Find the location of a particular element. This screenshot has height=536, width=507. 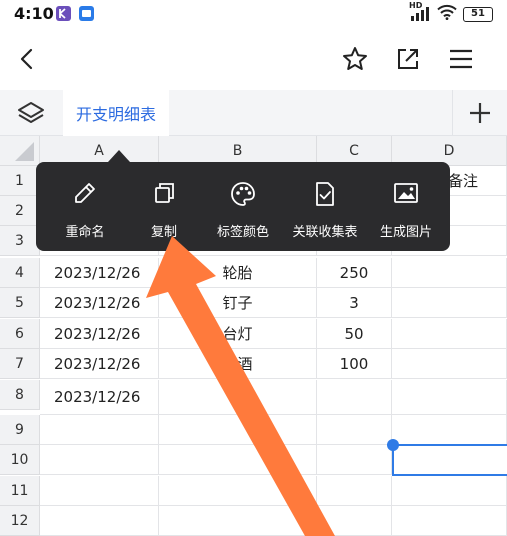

cell-b6: 台灯 is located at coordinates (238, 334).